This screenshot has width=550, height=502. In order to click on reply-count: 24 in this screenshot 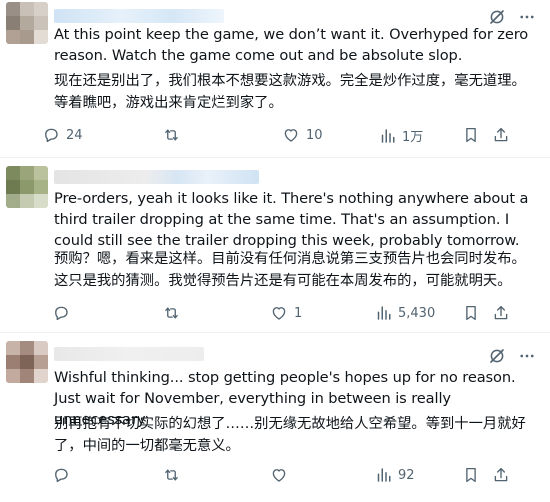, I will do `click(74, 135)`.